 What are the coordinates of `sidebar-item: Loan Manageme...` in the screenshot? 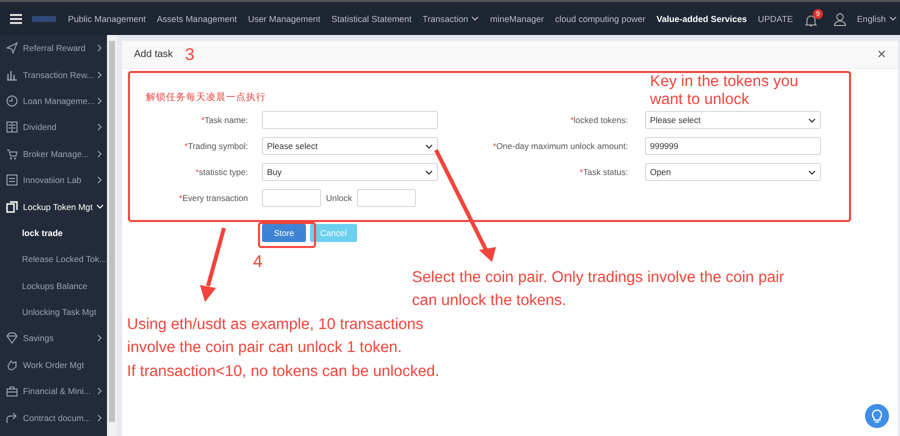 It's located at (53, 101).